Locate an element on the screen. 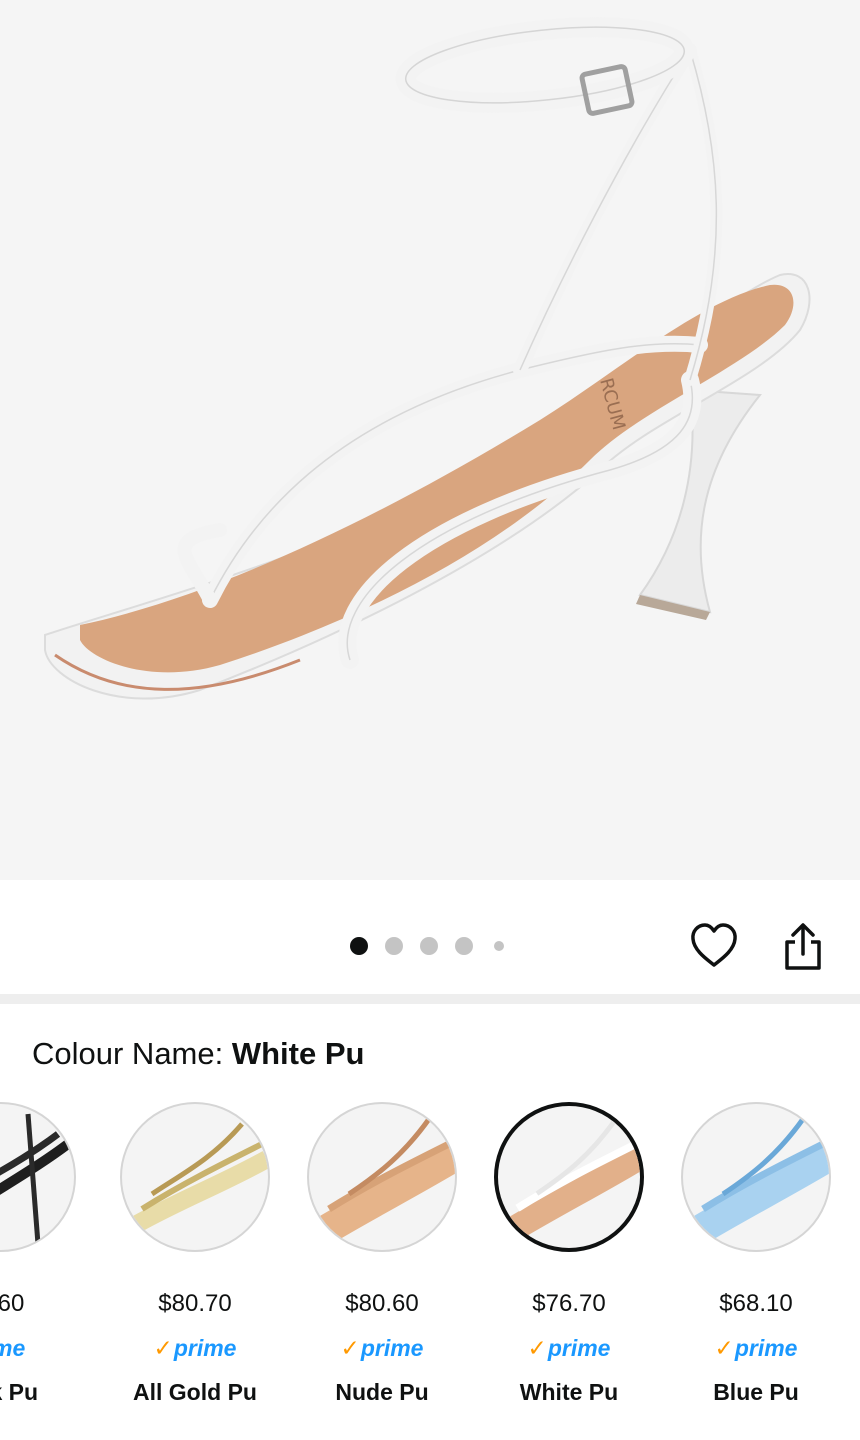 This screenshot has width=860, height=1440. share-icon is located at coordinates (803, 946).